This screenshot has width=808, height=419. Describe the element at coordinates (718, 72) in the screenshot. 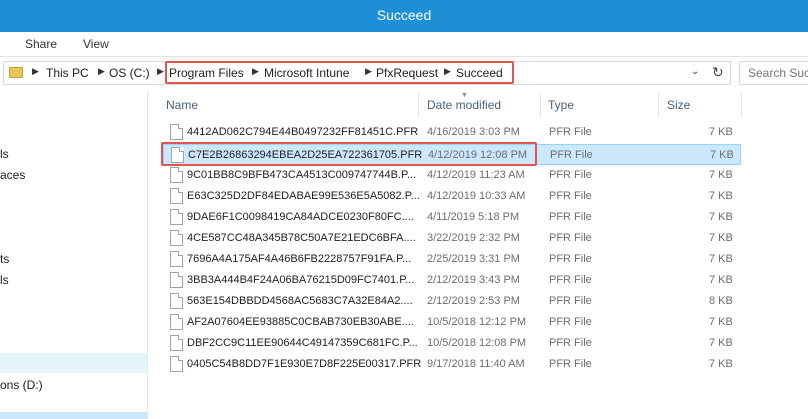

I see `refresh-icon: ↻` at that location.